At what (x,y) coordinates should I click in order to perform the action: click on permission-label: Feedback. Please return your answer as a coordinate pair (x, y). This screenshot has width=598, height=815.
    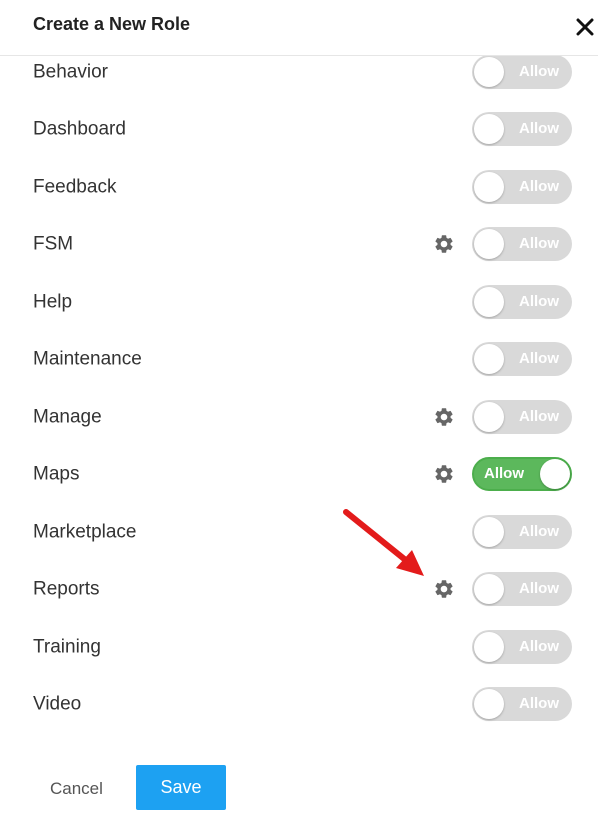
    Looking at the image, I should click on (75, 187).